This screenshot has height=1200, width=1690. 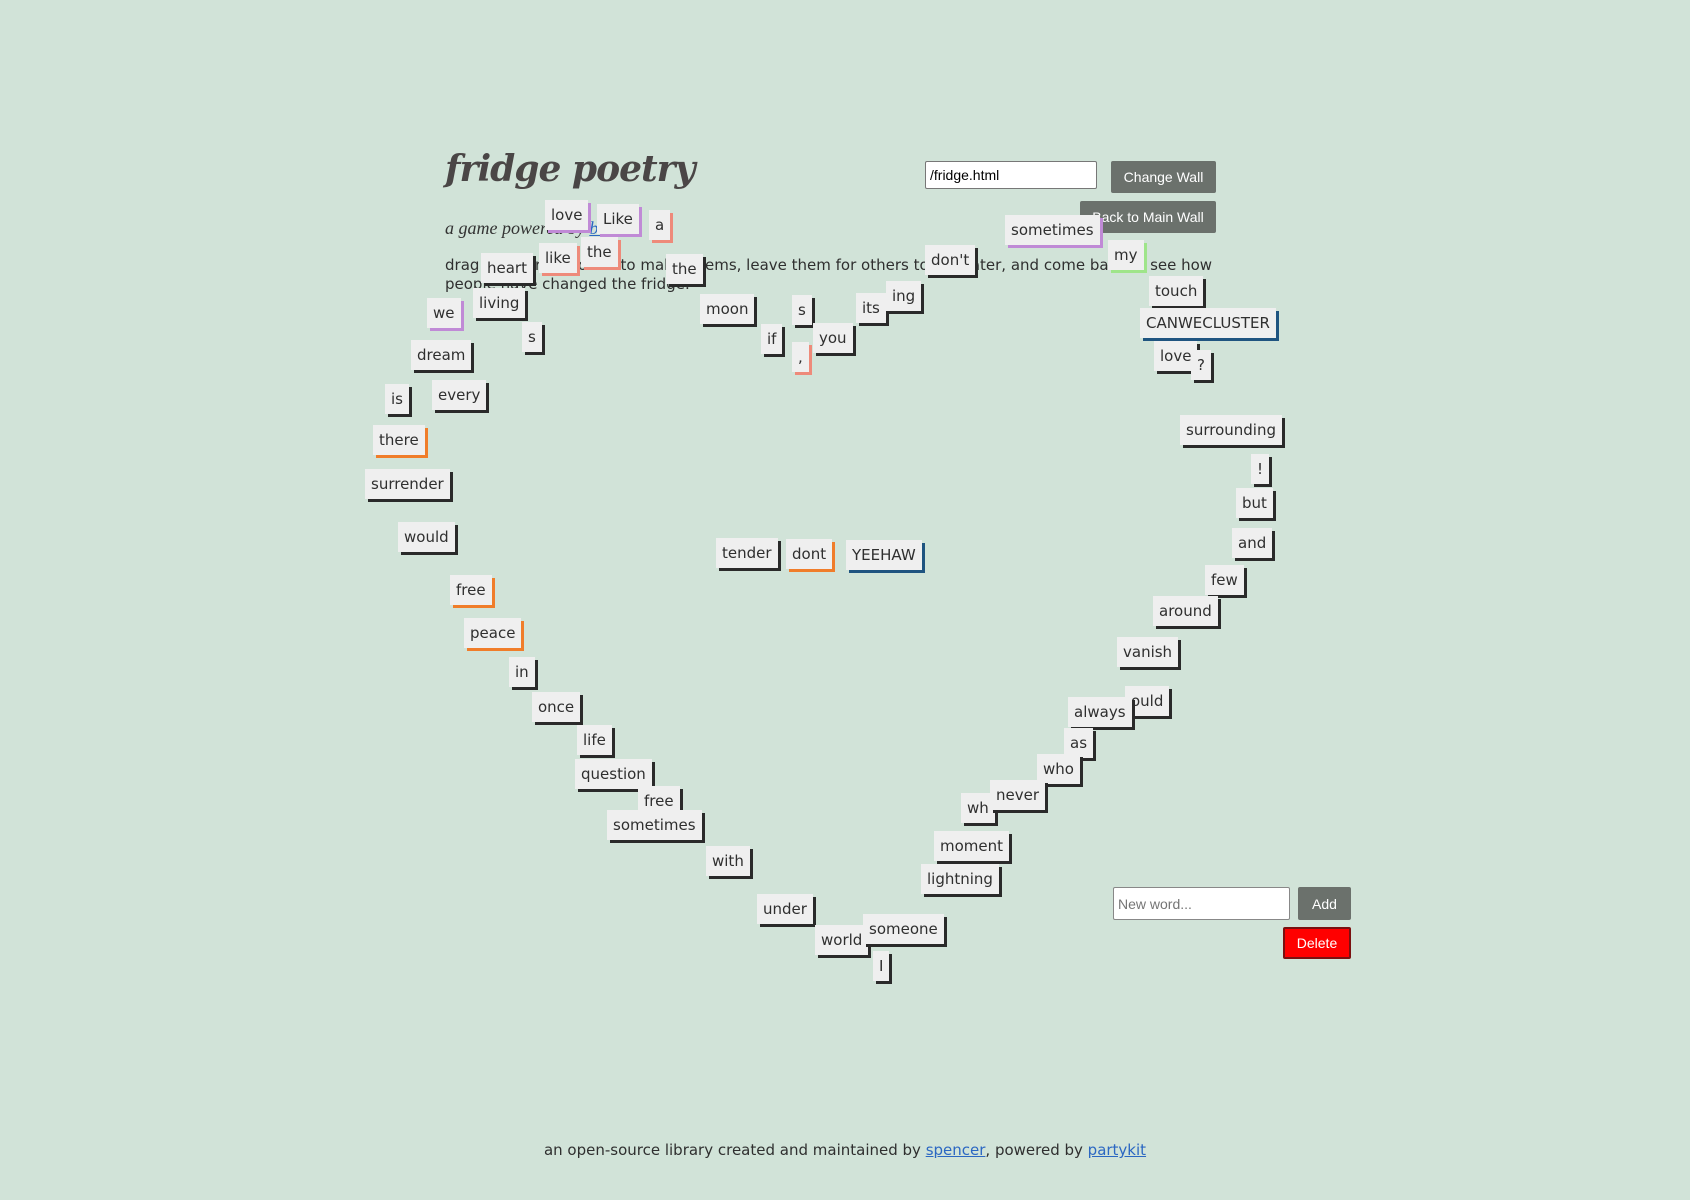 I want to click on new-word-input, so click(x=1201, y=903).